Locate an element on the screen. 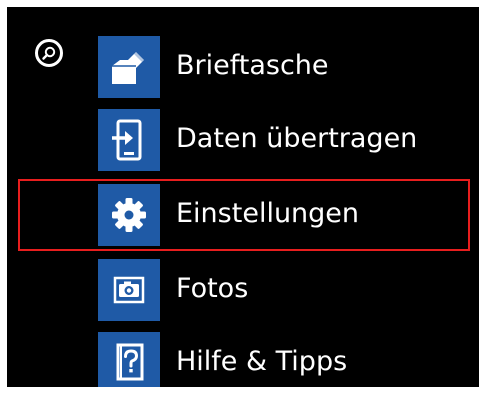 The image size is (486, 394). wallet-icon is located at coordinates (128, 68).